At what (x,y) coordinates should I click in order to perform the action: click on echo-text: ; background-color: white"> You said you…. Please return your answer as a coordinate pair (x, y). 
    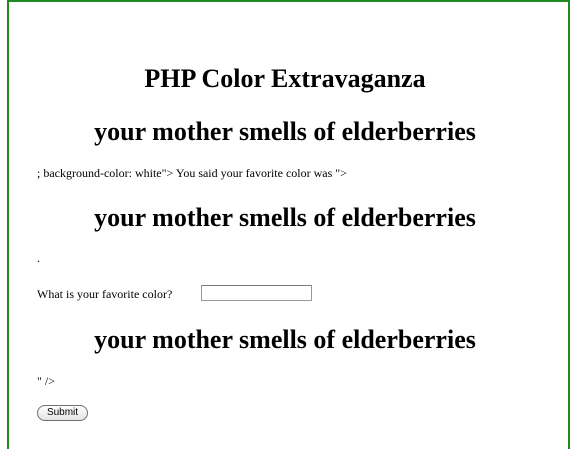
    Looking at the image, I should click on (192, 173).